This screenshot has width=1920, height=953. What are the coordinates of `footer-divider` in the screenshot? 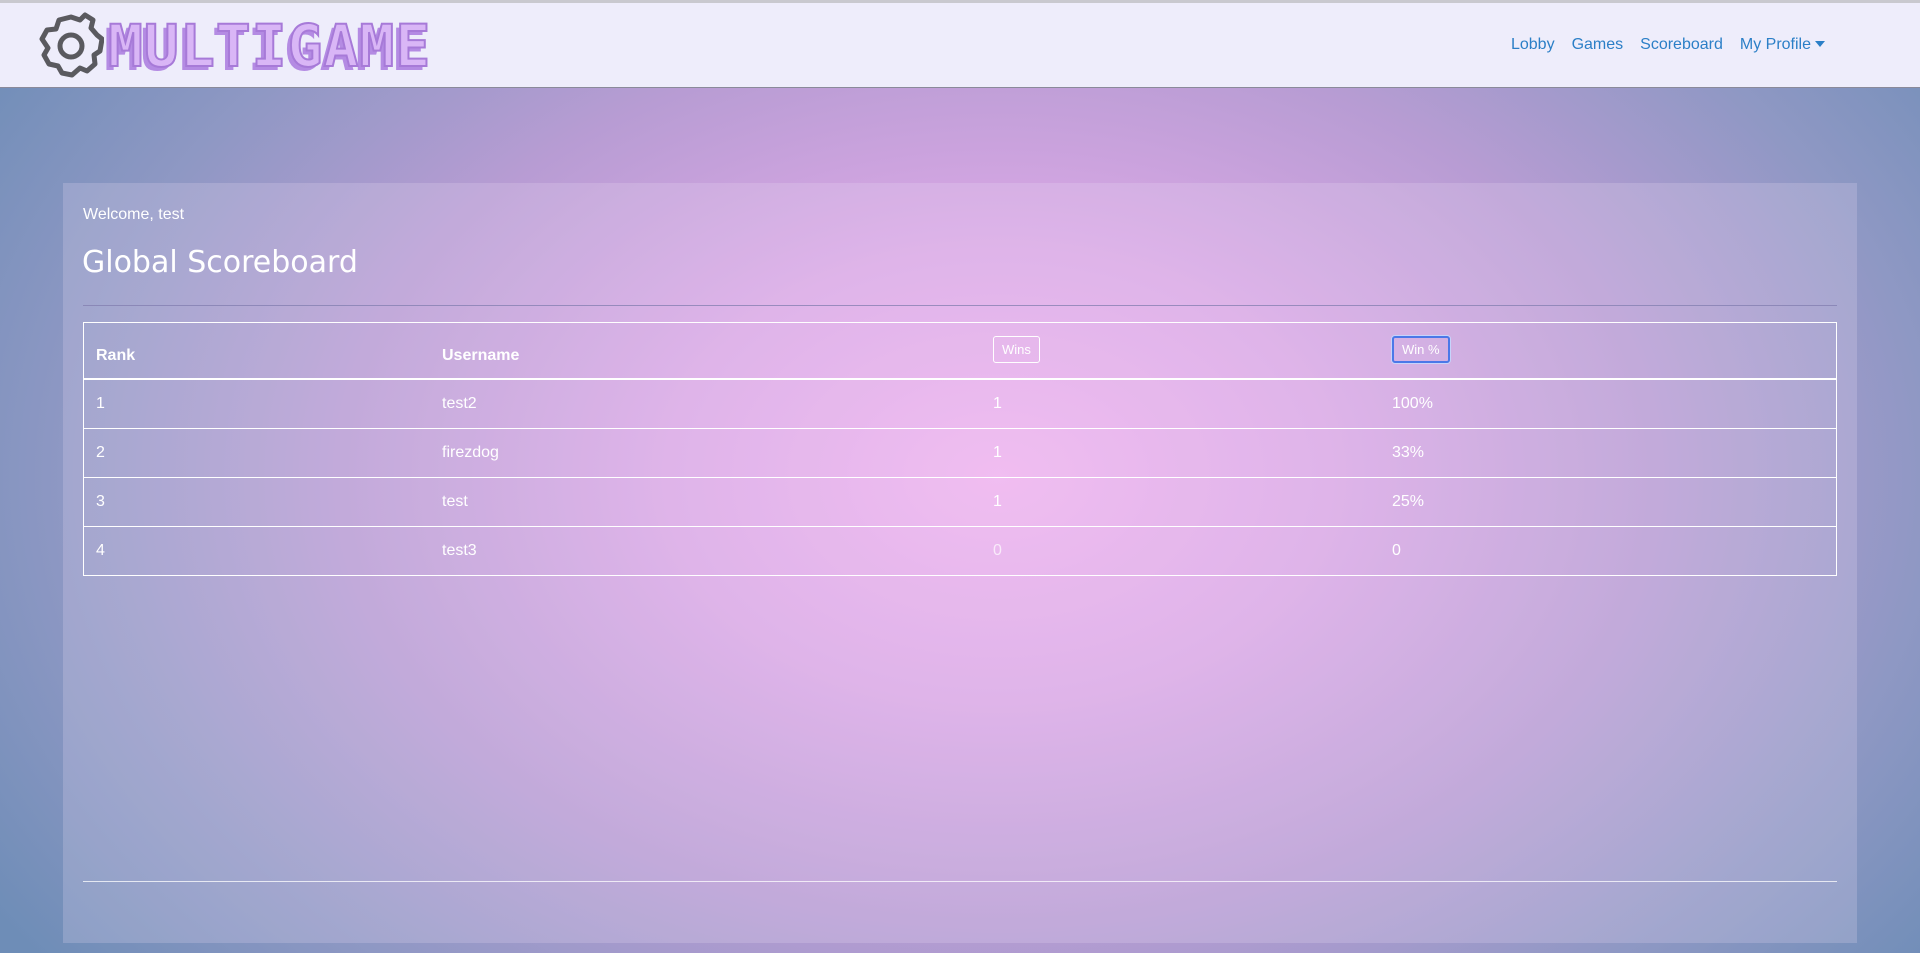 It's located at (960, 881).